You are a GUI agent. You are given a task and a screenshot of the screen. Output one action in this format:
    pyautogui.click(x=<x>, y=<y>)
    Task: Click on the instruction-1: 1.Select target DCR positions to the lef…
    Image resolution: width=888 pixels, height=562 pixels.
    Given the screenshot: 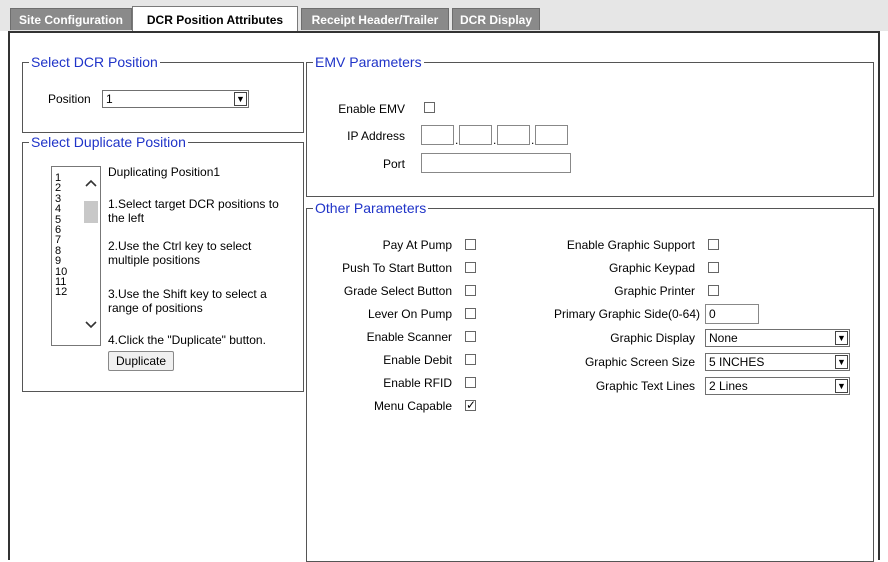 What is the action you would take?
    pyautogui.click(x=193, y=211)
    